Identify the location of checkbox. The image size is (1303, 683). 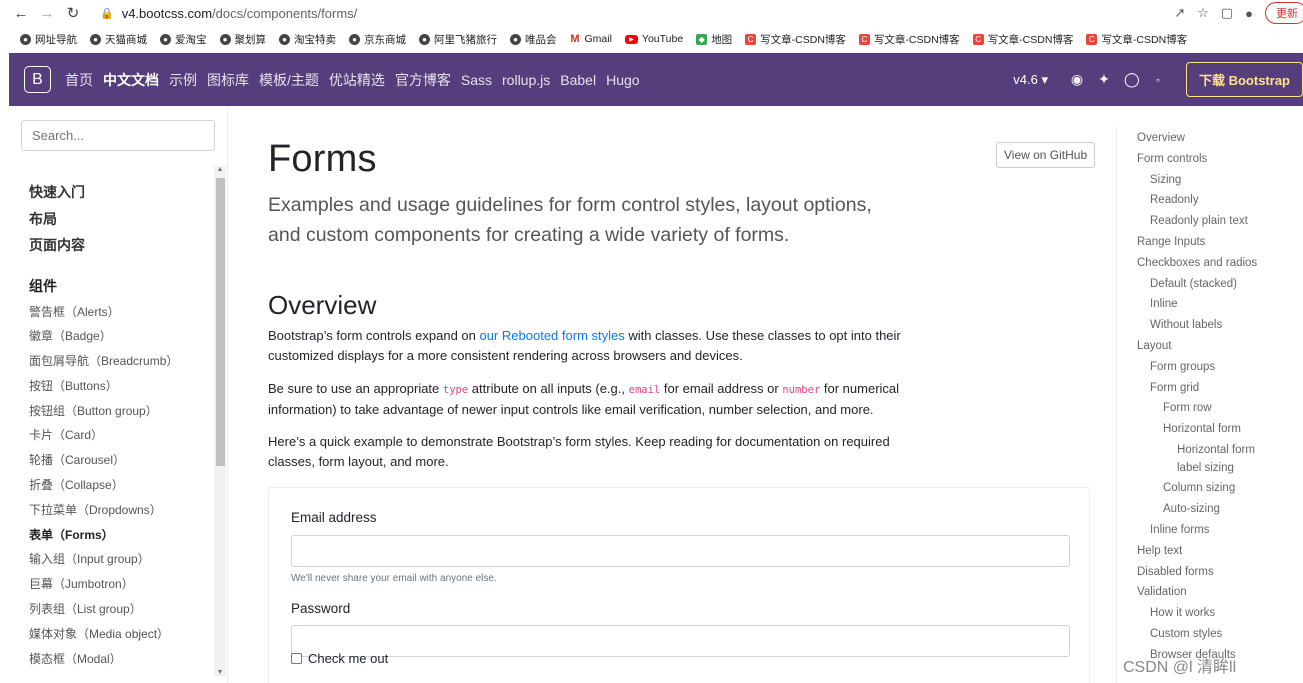
(296, 658).